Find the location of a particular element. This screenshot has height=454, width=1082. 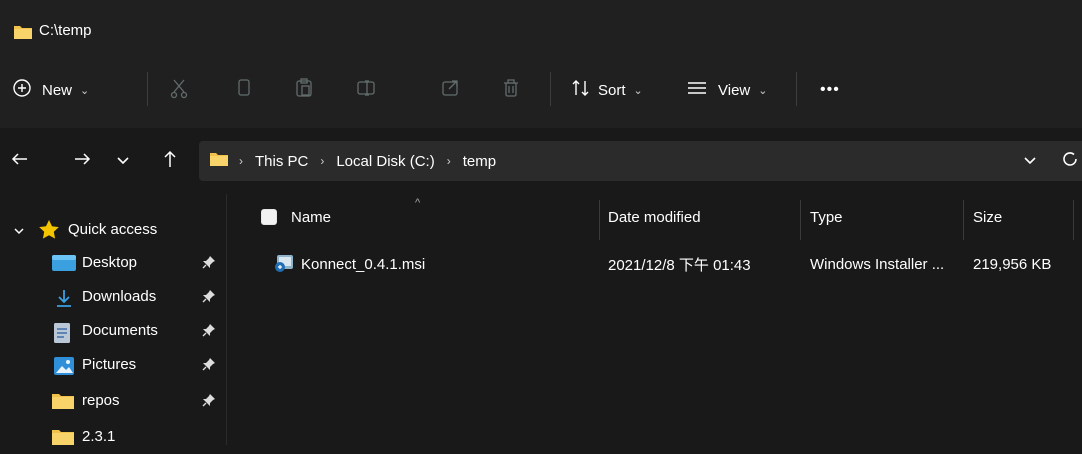

sidebar-item-label: Quick access is located at coordinates (113, 229).